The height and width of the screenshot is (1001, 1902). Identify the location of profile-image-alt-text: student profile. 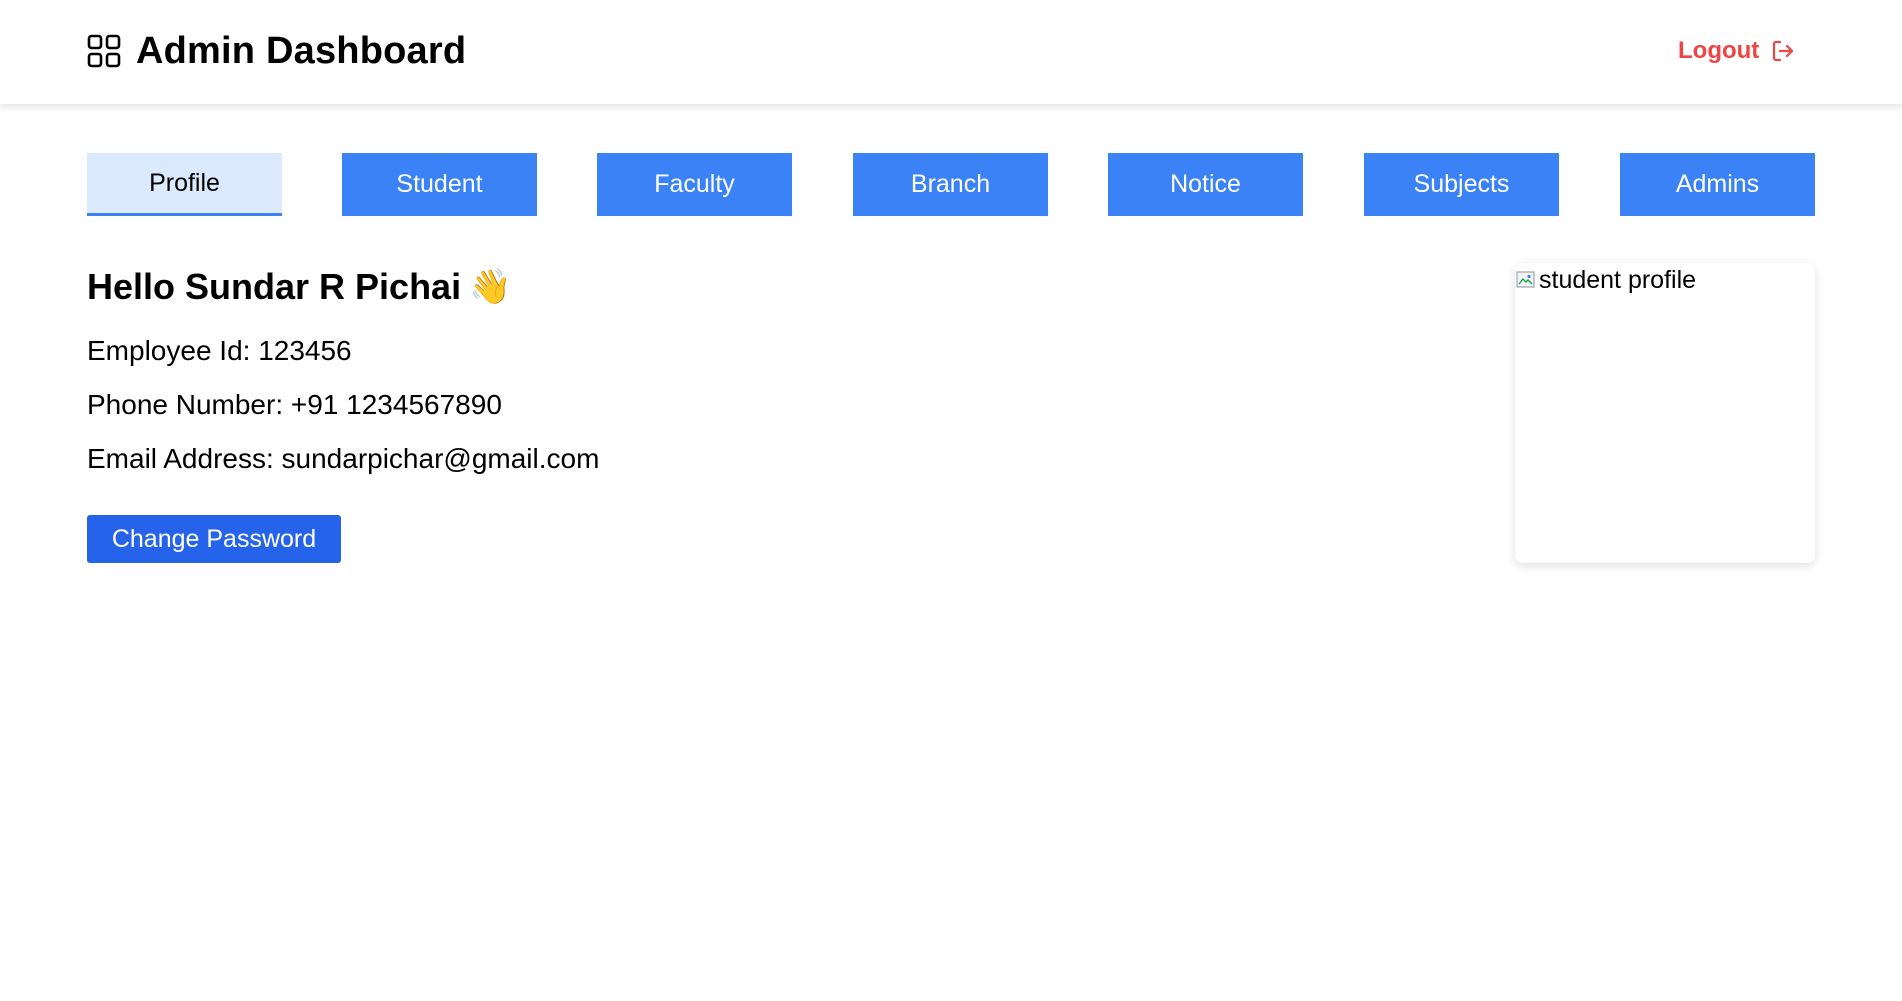
(1618, 279).